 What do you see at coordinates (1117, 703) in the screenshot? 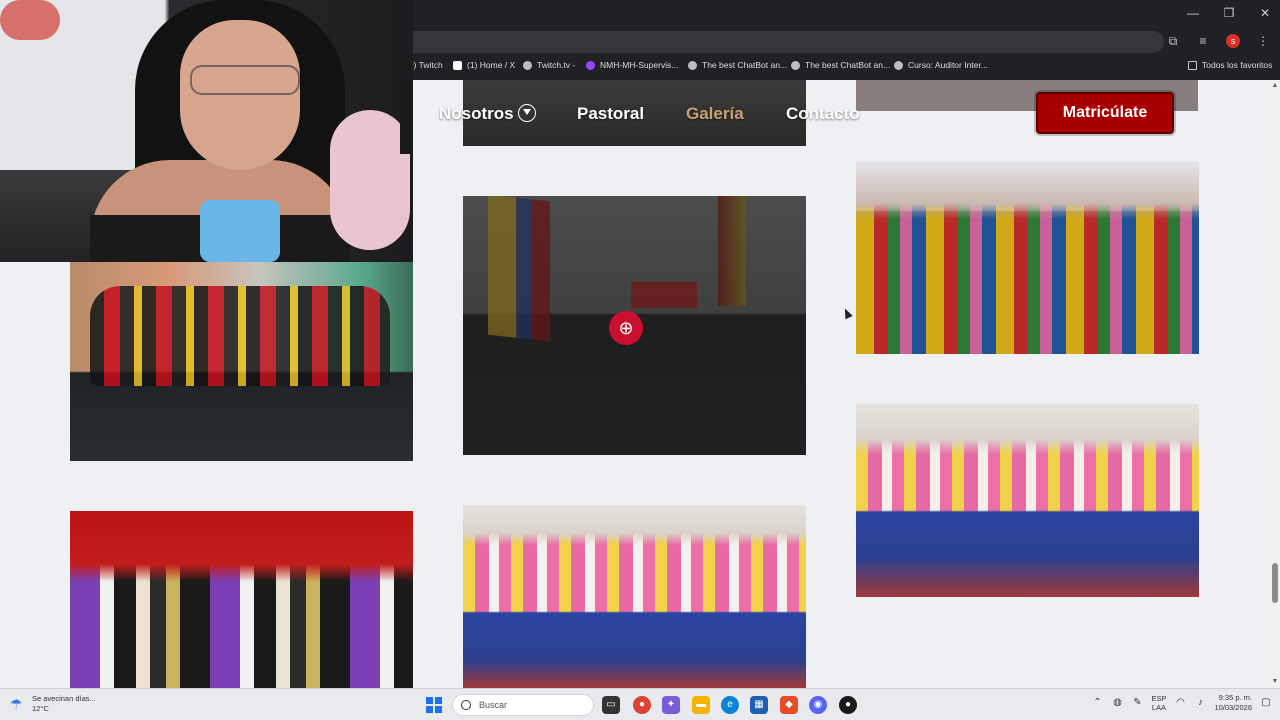
I see `network-icon: ◍` at bounding box center [1117, 703].